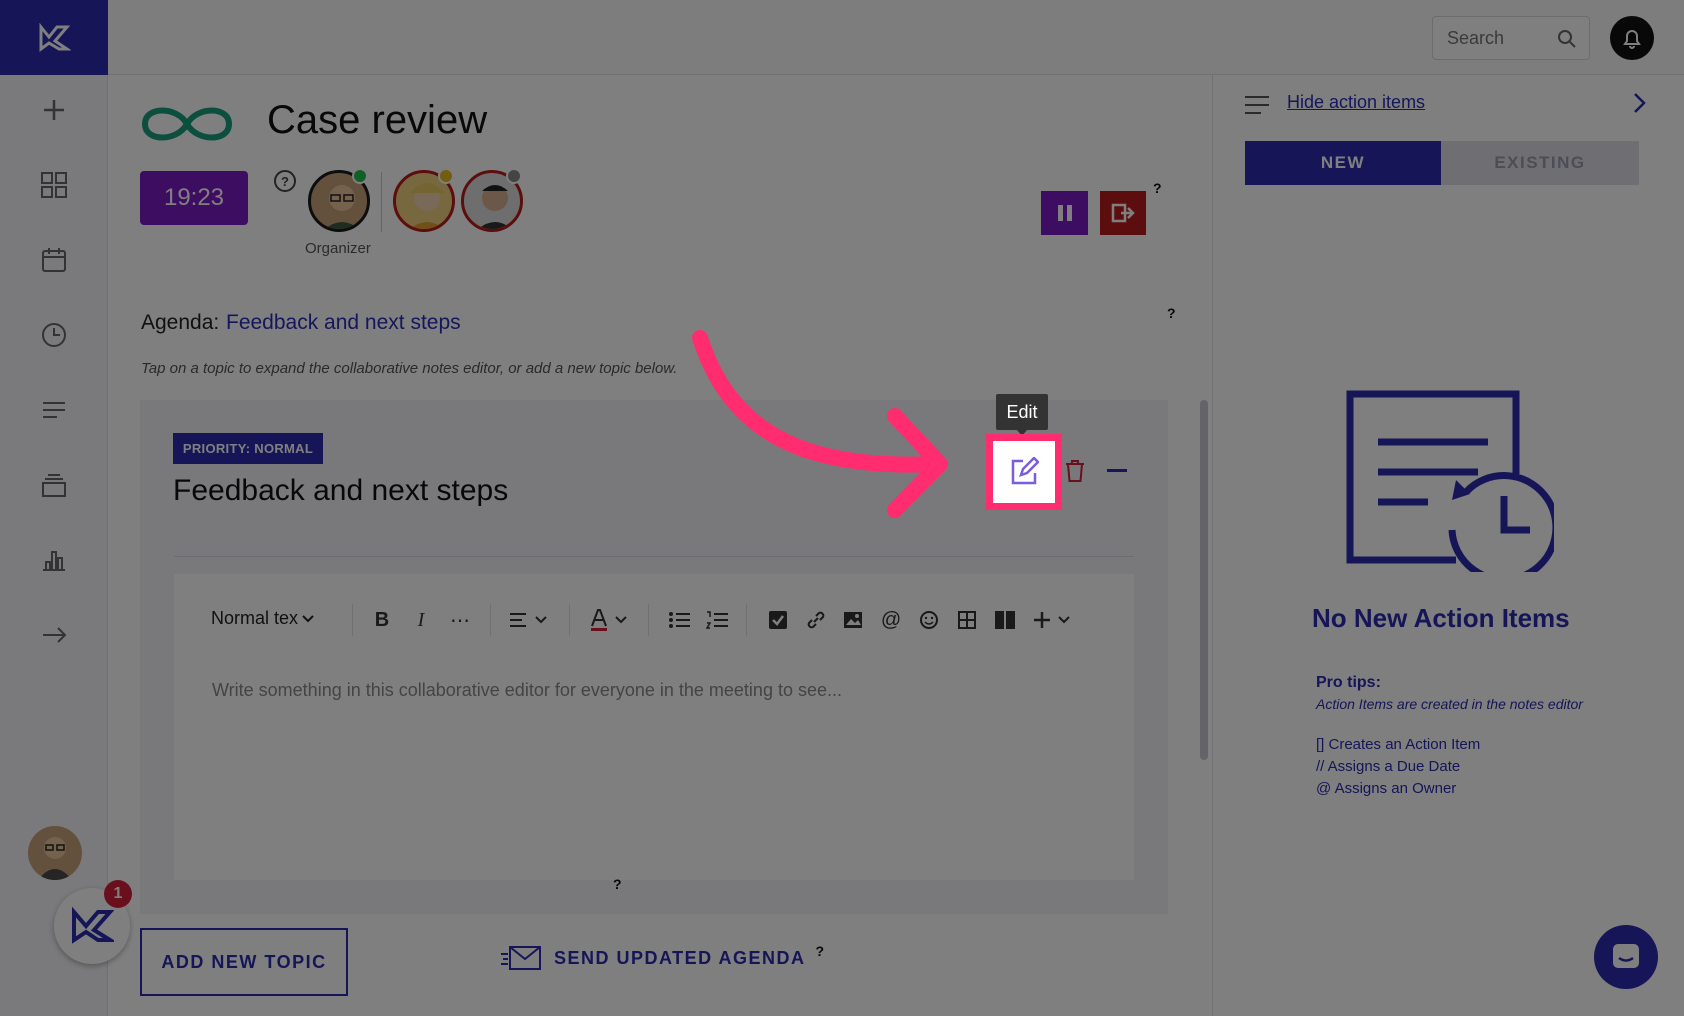 This screenshot has width=1684, height=1016. I want to click on emoji-icon, so click(929, 620).